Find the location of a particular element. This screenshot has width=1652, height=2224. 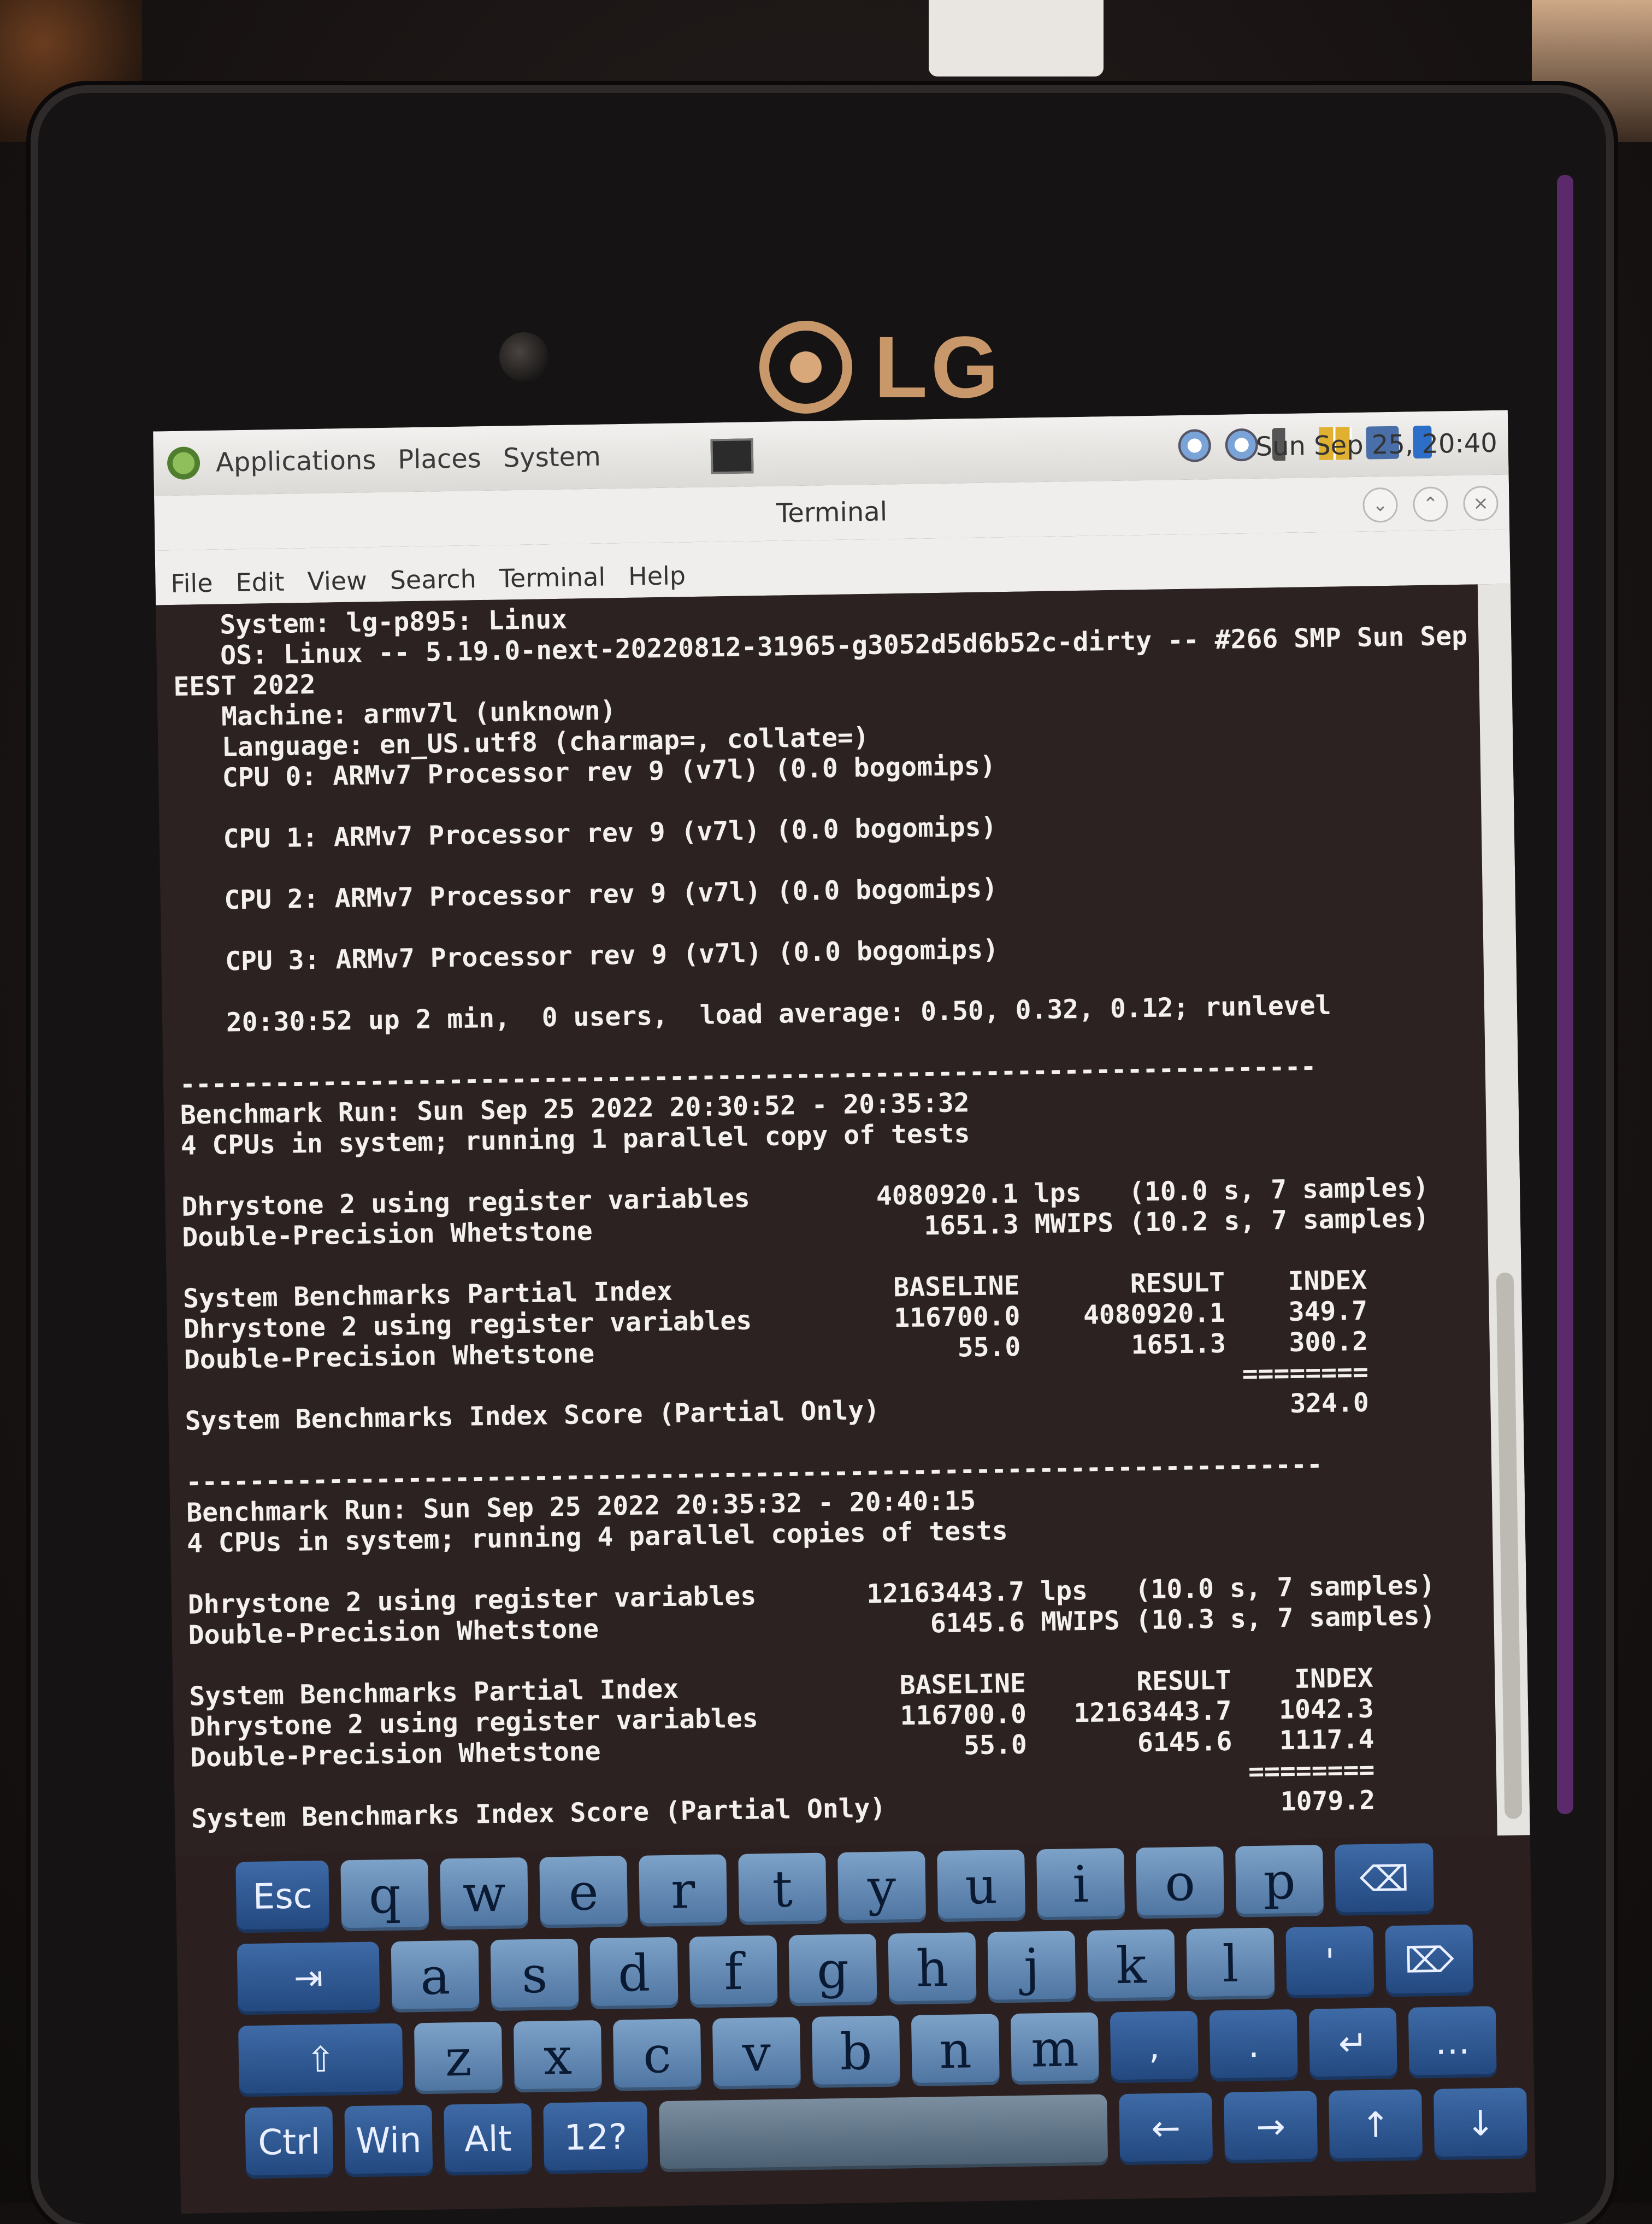

key-f: f is located at coordinates (733, 1971).